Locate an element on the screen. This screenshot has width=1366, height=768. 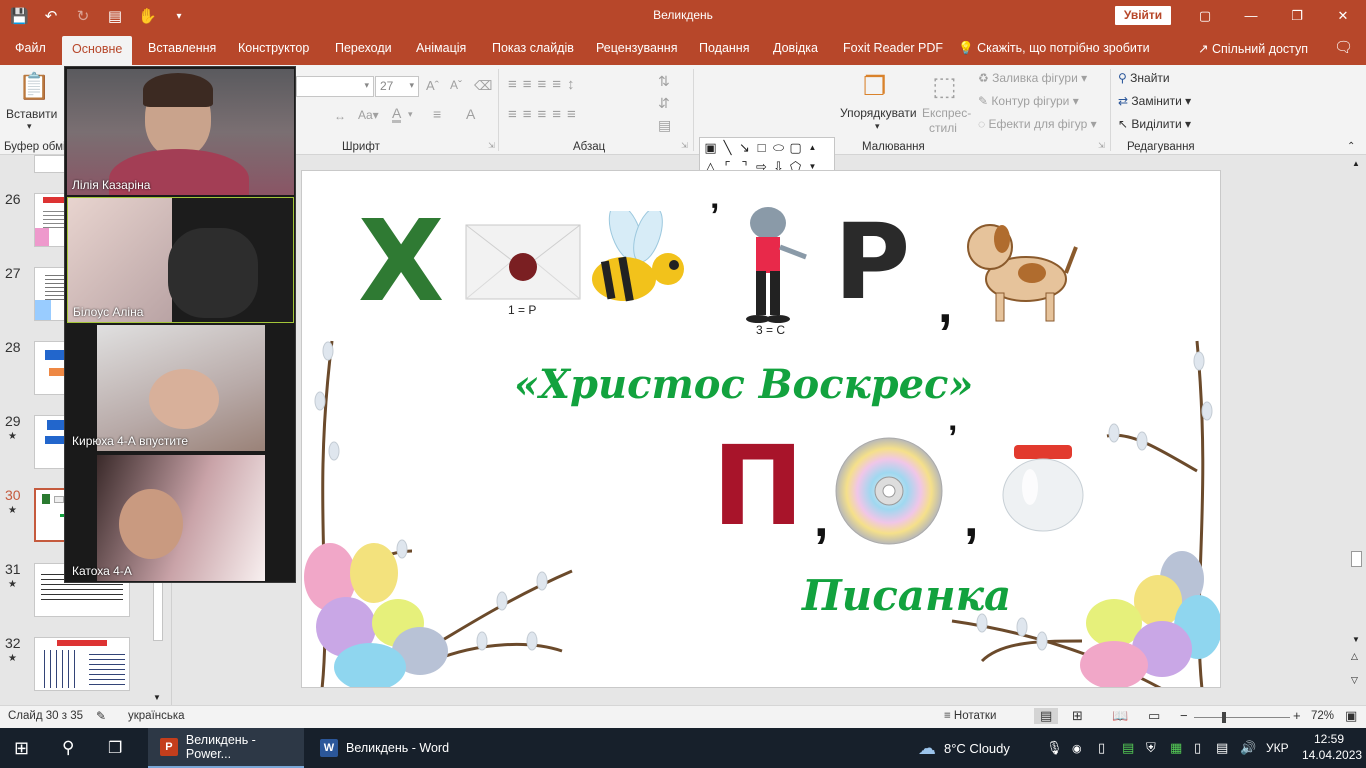
fit-slide-icon: ▣ is located at coordinates (1351, 716).